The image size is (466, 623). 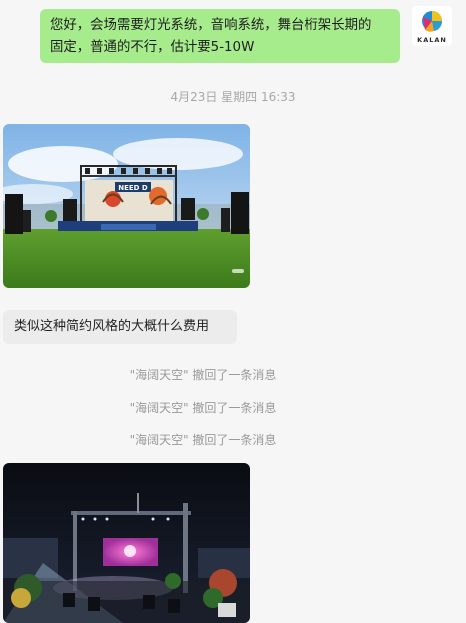 I want to click on outgoing-message-line-2: 固定，普通的不行，估计要5-10W, so click(x=152, y=47).